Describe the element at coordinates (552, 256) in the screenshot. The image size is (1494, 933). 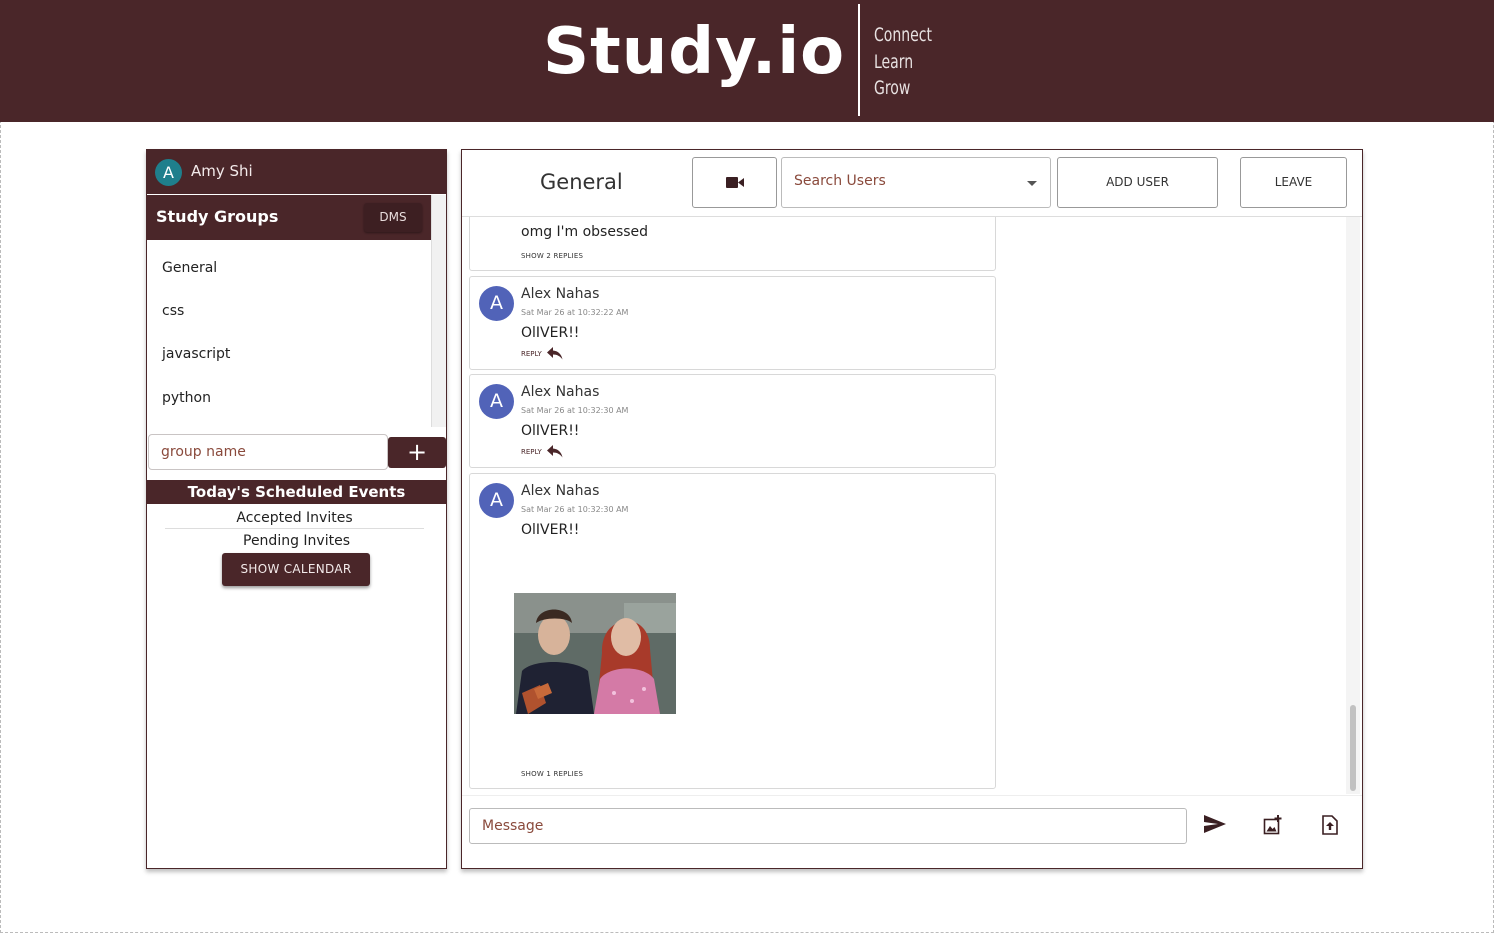
I see `show-replies-button: SHOW 2 REPLIES` at that location.